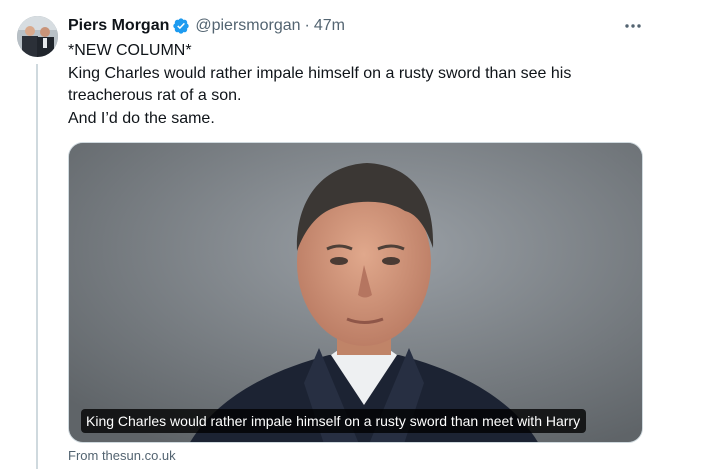  What do you see at coordinates (247, 26) in the screenshot?
I see `author-handle: @piersmorgan` at bounding box center [247, 26].